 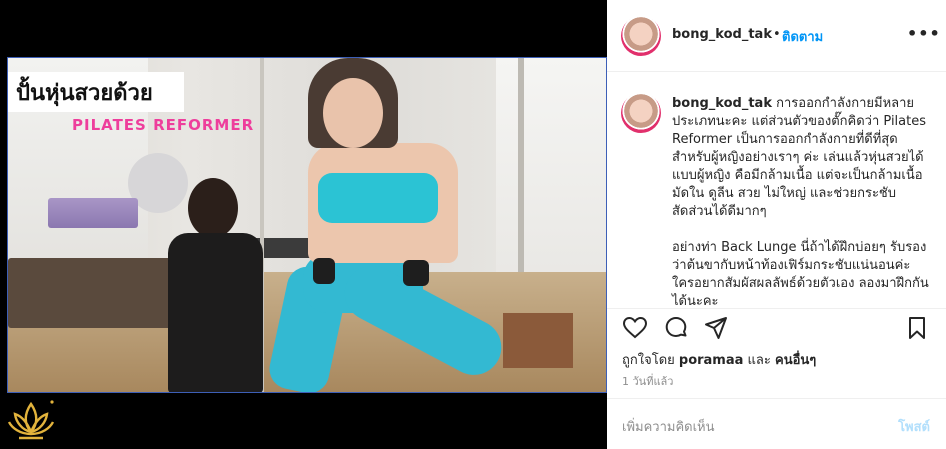 I want to click on likes-others-link: คนอื่นๆ, so click(x=795, y=360).